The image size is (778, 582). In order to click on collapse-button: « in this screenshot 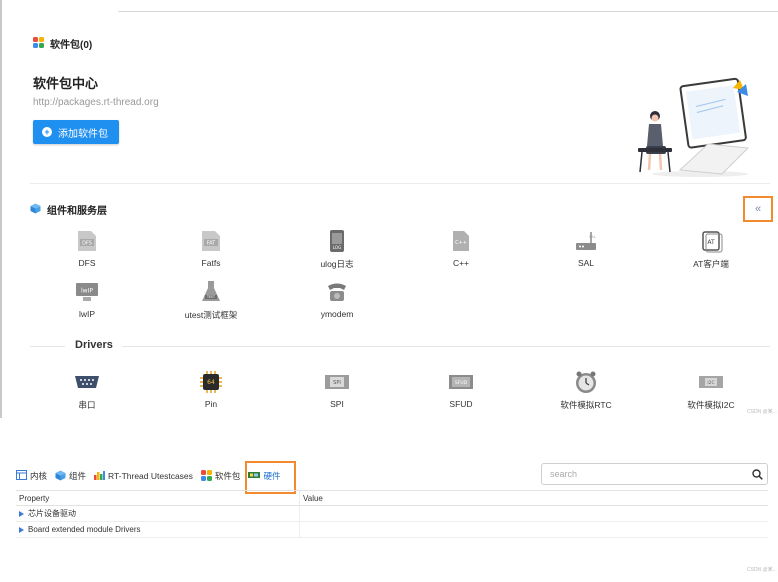, I will do `click(758, 209)`.